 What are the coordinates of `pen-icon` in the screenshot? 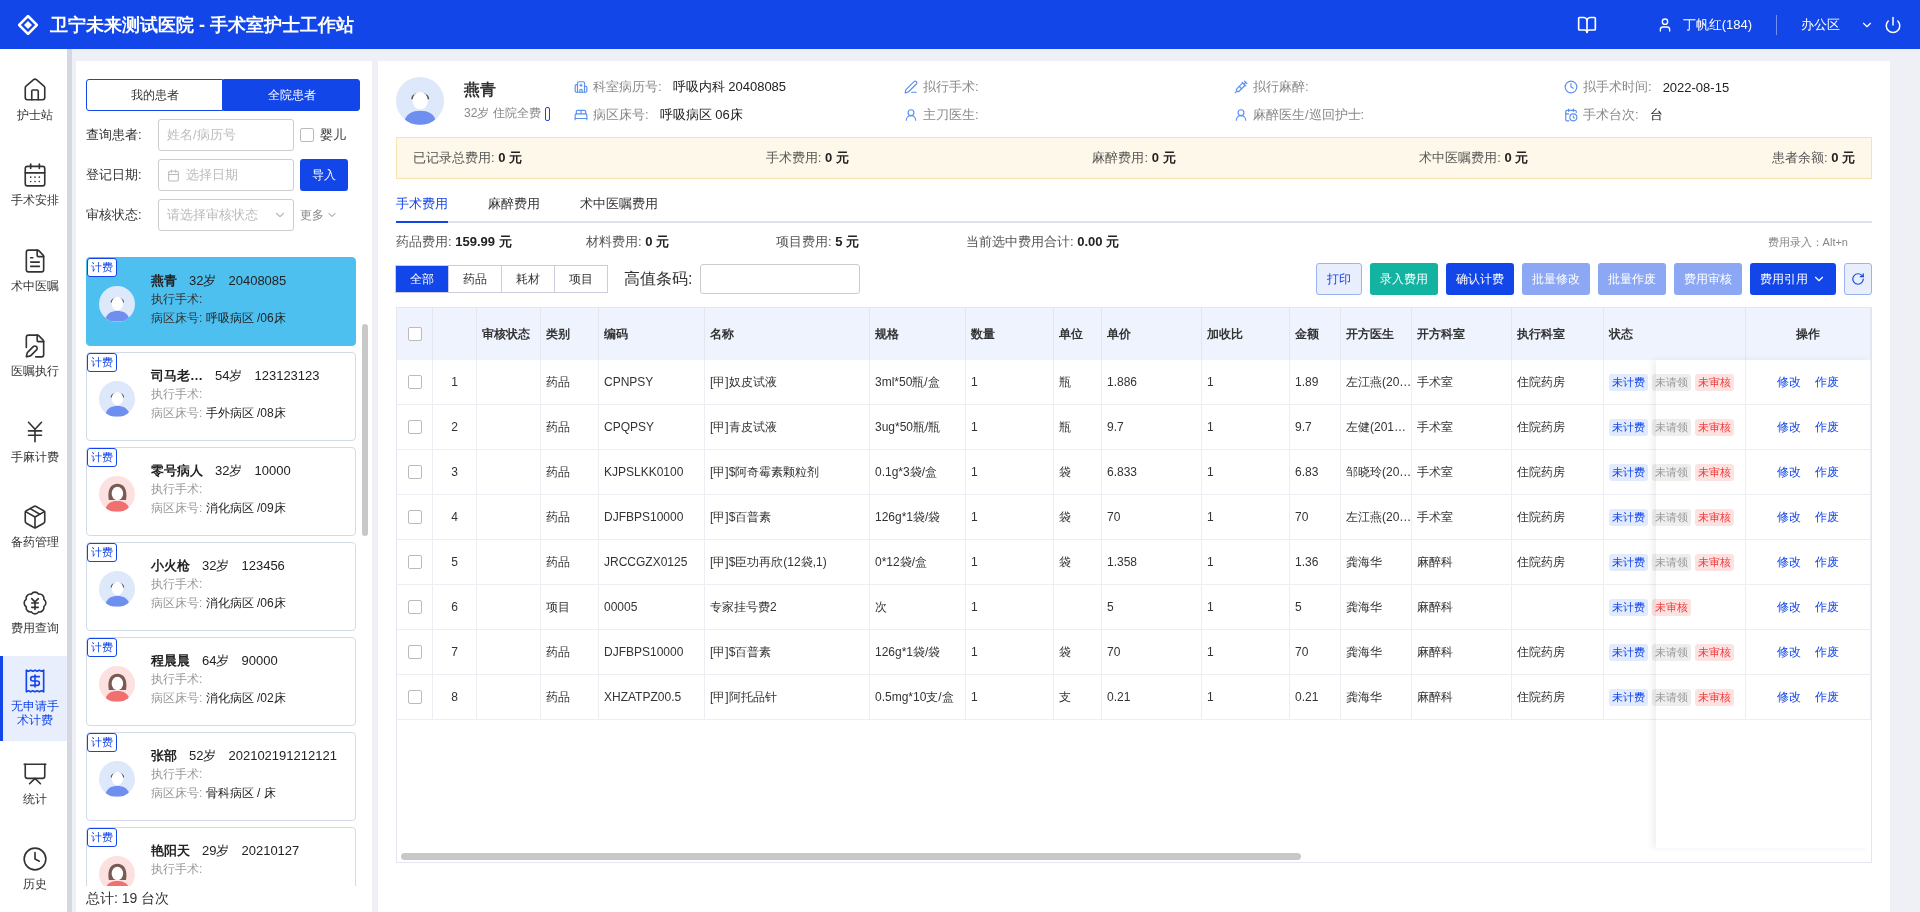 It's located at (911, 87).